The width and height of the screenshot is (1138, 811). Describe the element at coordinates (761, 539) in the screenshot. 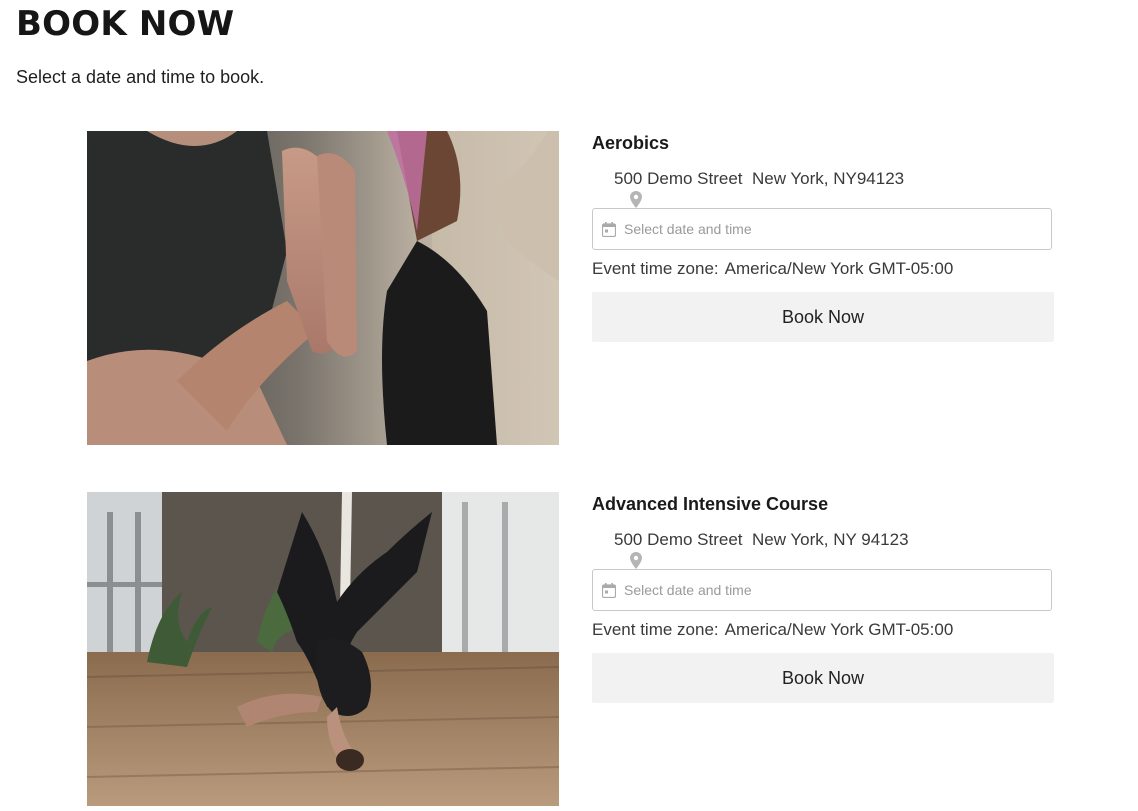

I see `address-text: 500 Demo Street New York, NY 94123` at that location.